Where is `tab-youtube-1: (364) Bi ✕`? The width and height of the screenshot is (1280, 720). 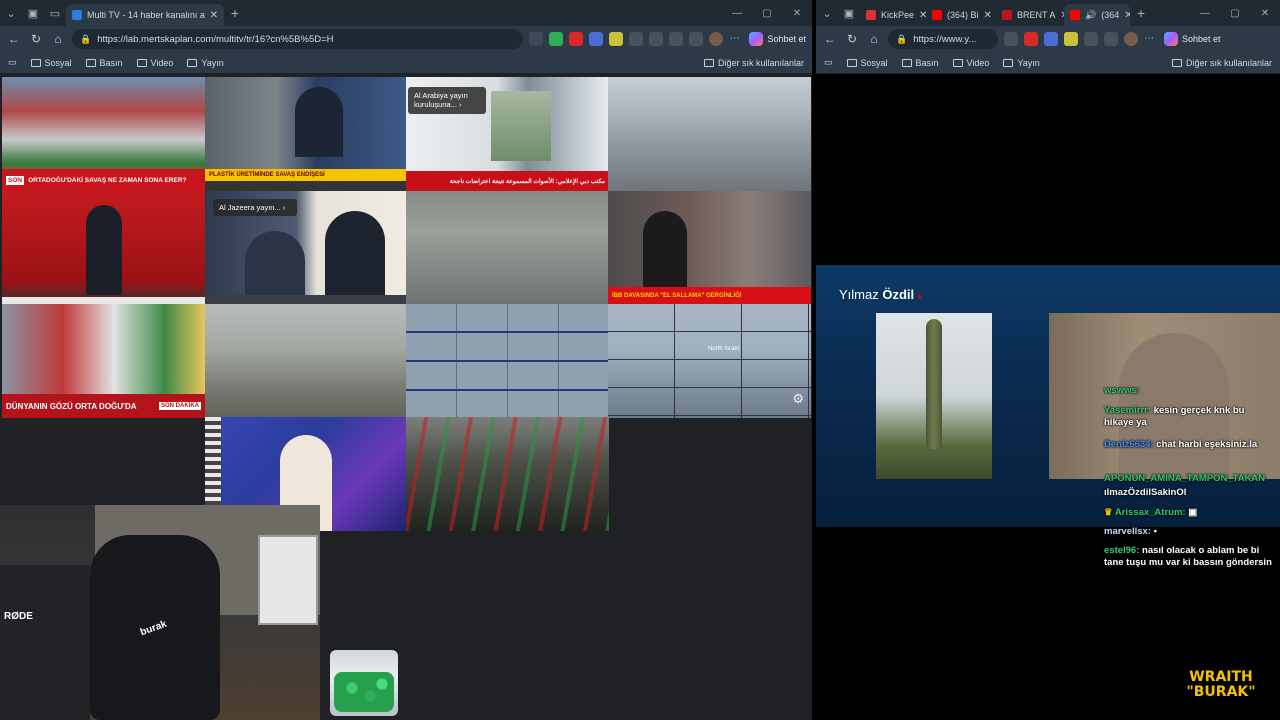 tab-youtube-1: (364) Bi ✕ is located at coordinates (961, 15).